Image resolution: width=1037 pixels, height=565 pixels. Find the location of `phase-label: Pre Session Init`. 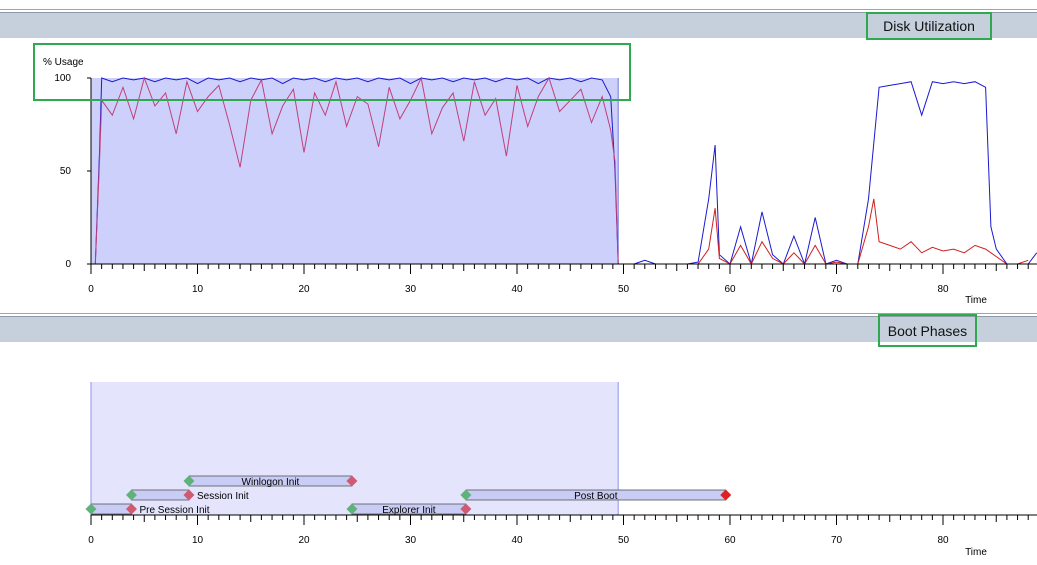

phase-label: Pre Session Init is located at coordinates (174, 510).